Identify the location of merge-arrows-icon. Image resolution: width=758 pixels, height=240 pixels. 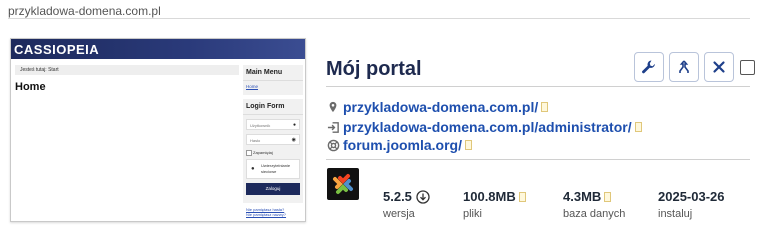
(684, 66).